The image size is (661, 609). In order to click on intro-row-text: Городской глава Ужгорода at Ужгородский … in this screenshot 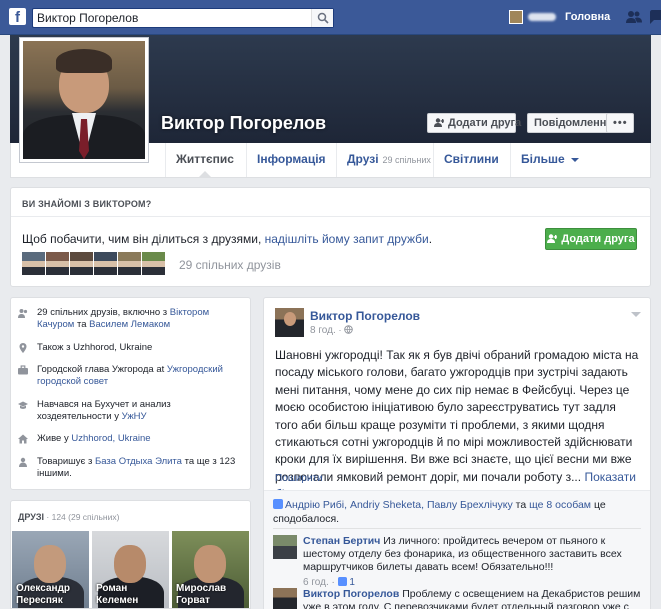, I will do `click(139, 376)`.